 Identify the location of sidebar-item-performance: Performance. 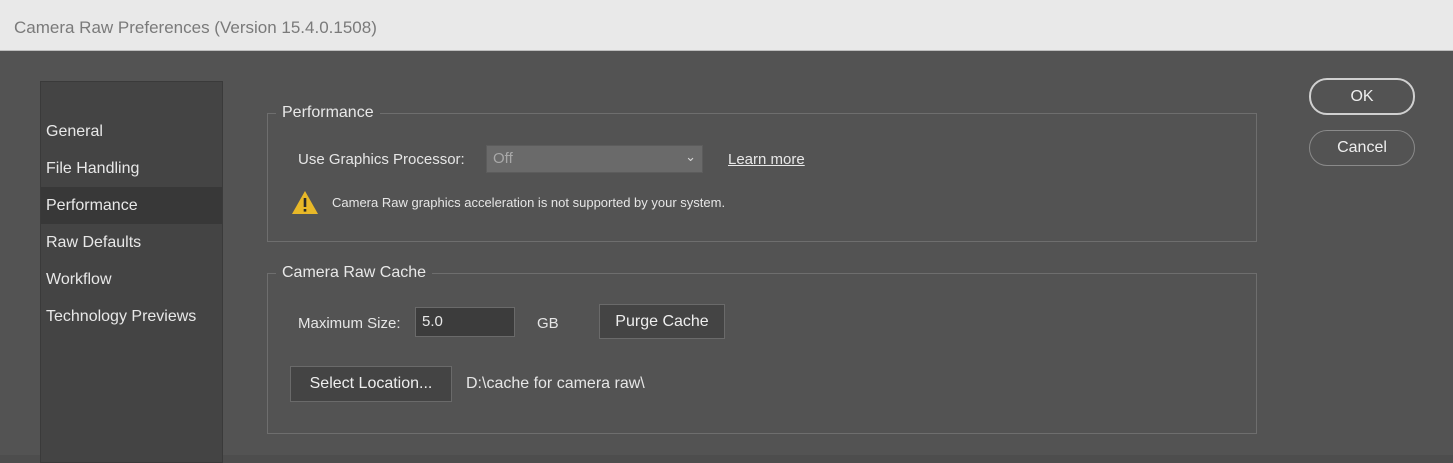
(131, 205).